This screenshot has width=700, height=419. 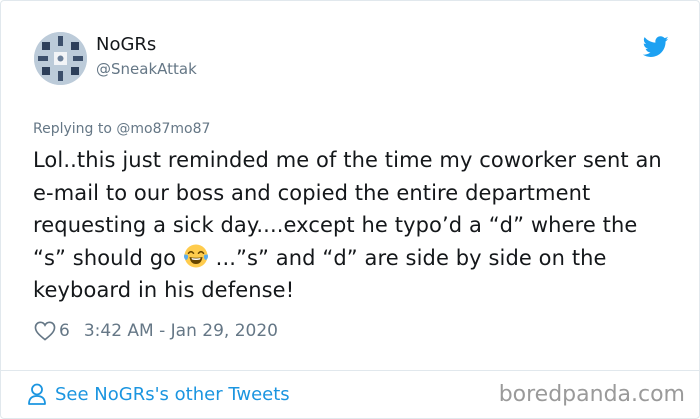 What do you see at coordinates (146, 69) in the screenshot?
I see `author-handle: @SneakAttak` at bounding box center [146, 69].